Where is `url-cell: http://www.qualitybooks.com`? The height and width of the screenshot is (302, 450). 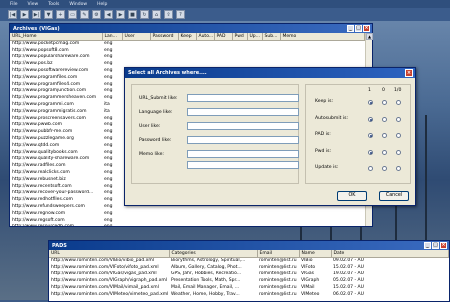 url-cell: http://www.qualitybooks.com is located at coordinates (56, 152).